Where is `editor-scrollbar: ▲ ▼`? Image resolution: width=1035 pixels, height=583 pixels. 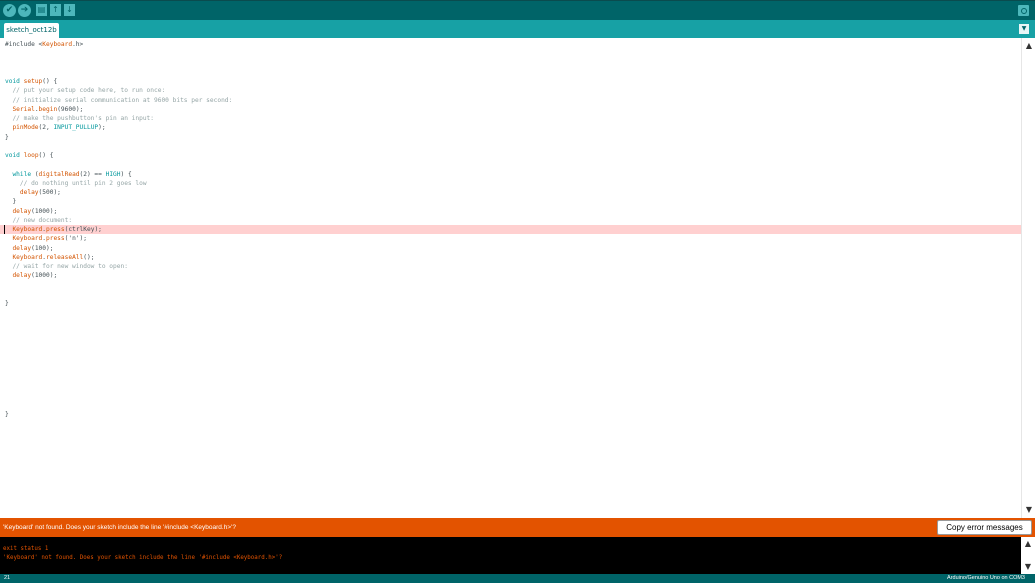
editor-scrollbar: ▲ ▼ is located at coordinates (1028, 278).